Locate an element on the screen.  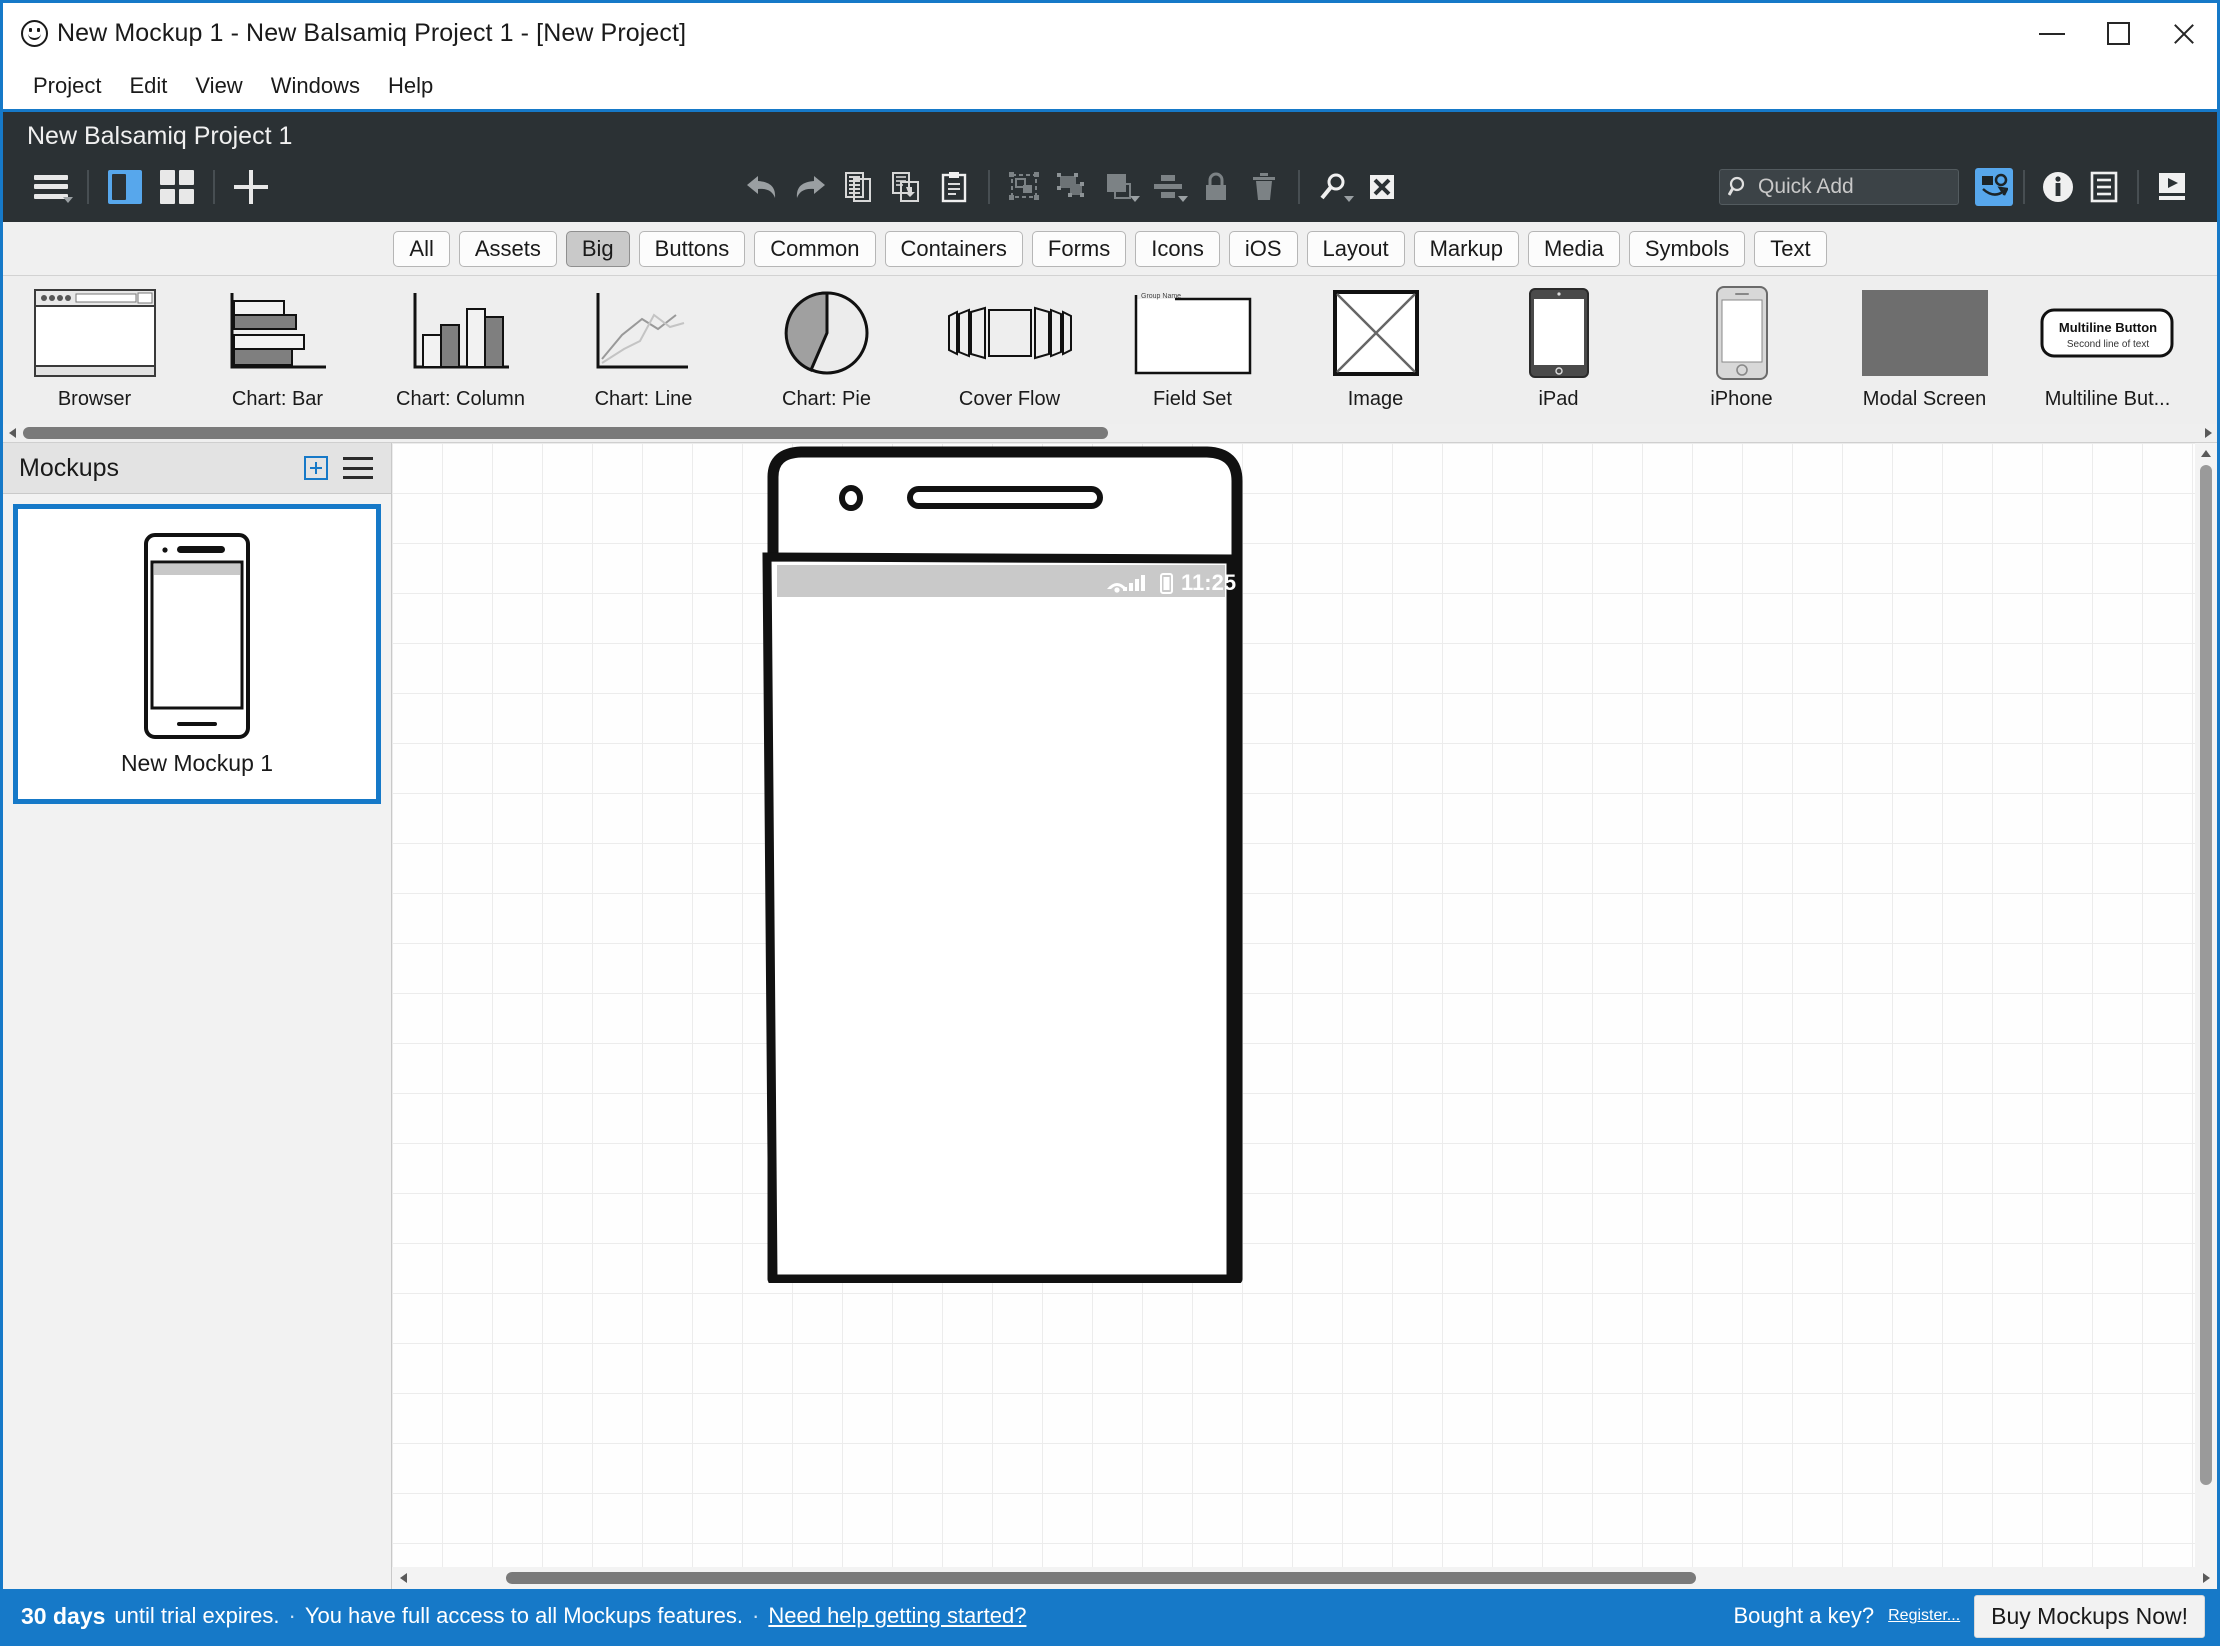
palette-scroll-thumb is located at coordinates (565, 433).